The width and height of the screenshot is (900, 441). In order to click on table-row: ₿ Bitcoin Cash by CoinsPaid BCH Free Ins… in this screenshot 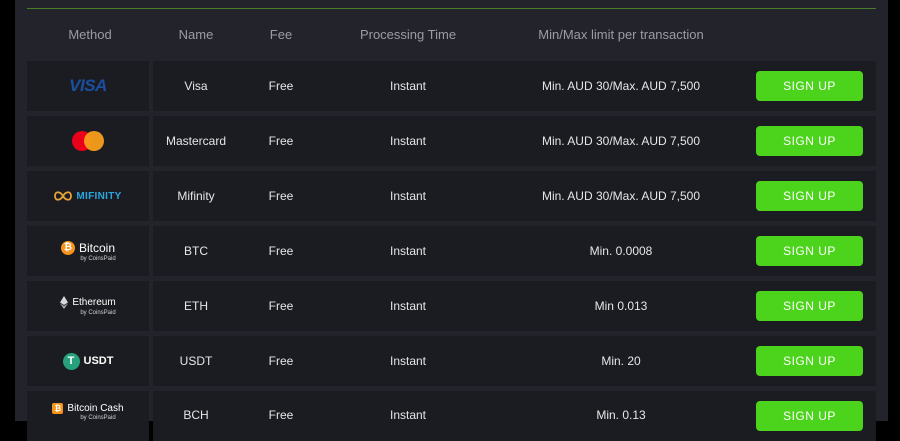, I will do `click(451, 416)`.